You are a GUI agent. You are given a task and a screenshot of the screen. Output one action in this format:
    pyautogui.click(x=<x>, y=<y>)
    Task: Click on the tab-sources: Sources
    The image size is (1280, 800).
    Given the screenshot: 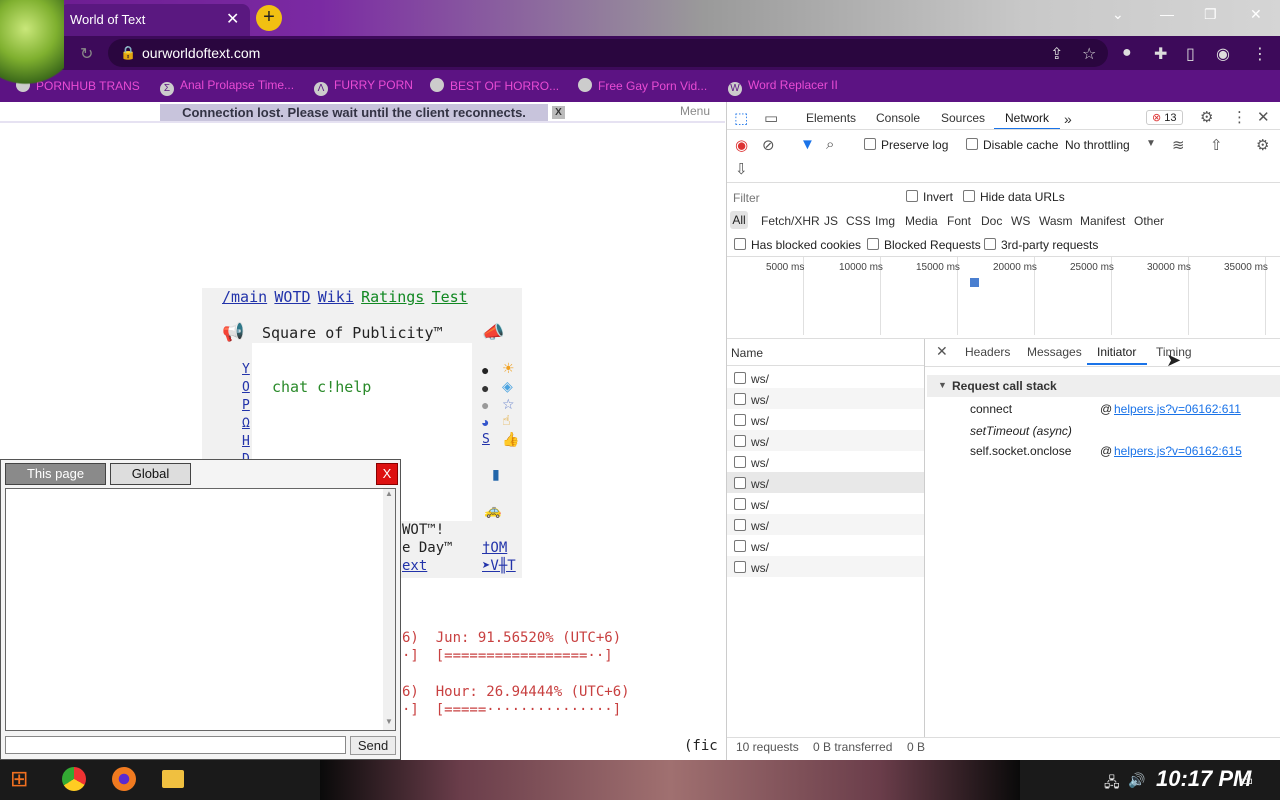 What is the action you would take?
    pyautogui.click(x=963, y=118)
    